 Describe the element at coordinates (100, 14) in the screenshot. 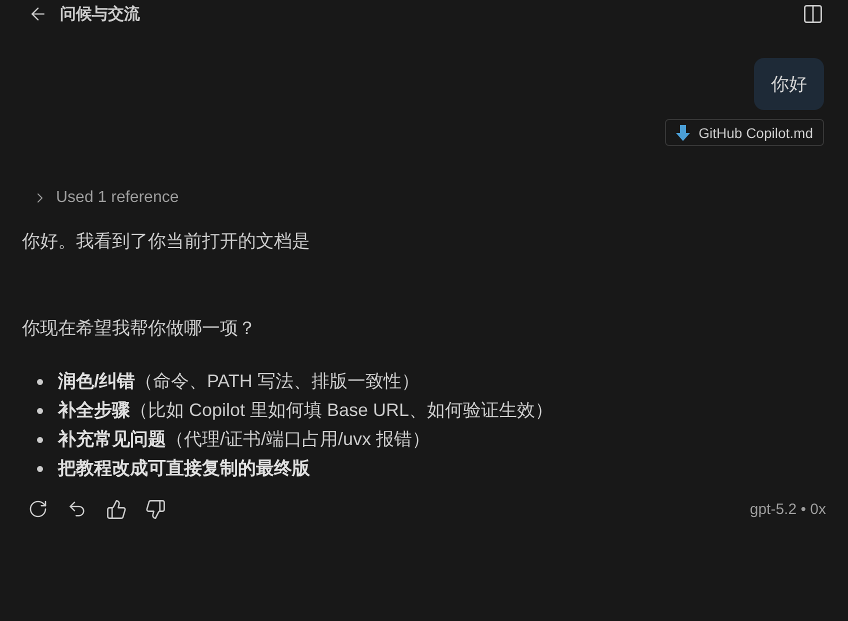

I see `chat-title: 问候与交流` at that location.